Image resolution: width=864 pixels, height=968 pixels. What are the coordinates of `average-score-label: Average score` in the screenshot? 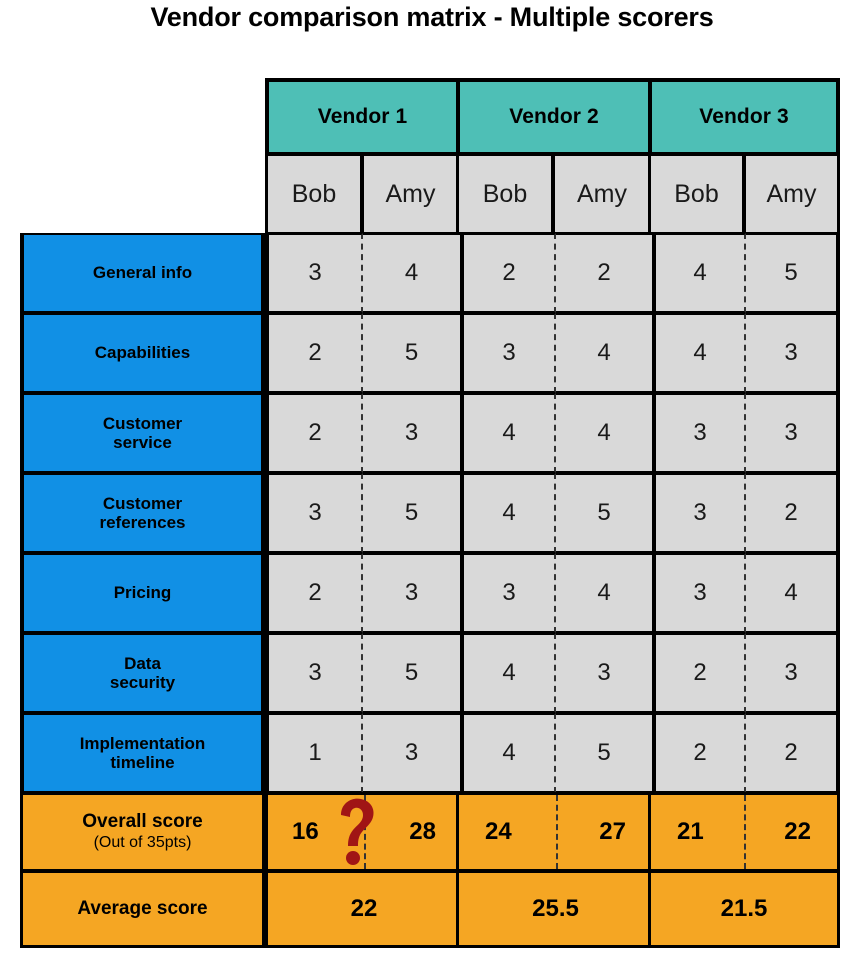 It's located at (142, 909).